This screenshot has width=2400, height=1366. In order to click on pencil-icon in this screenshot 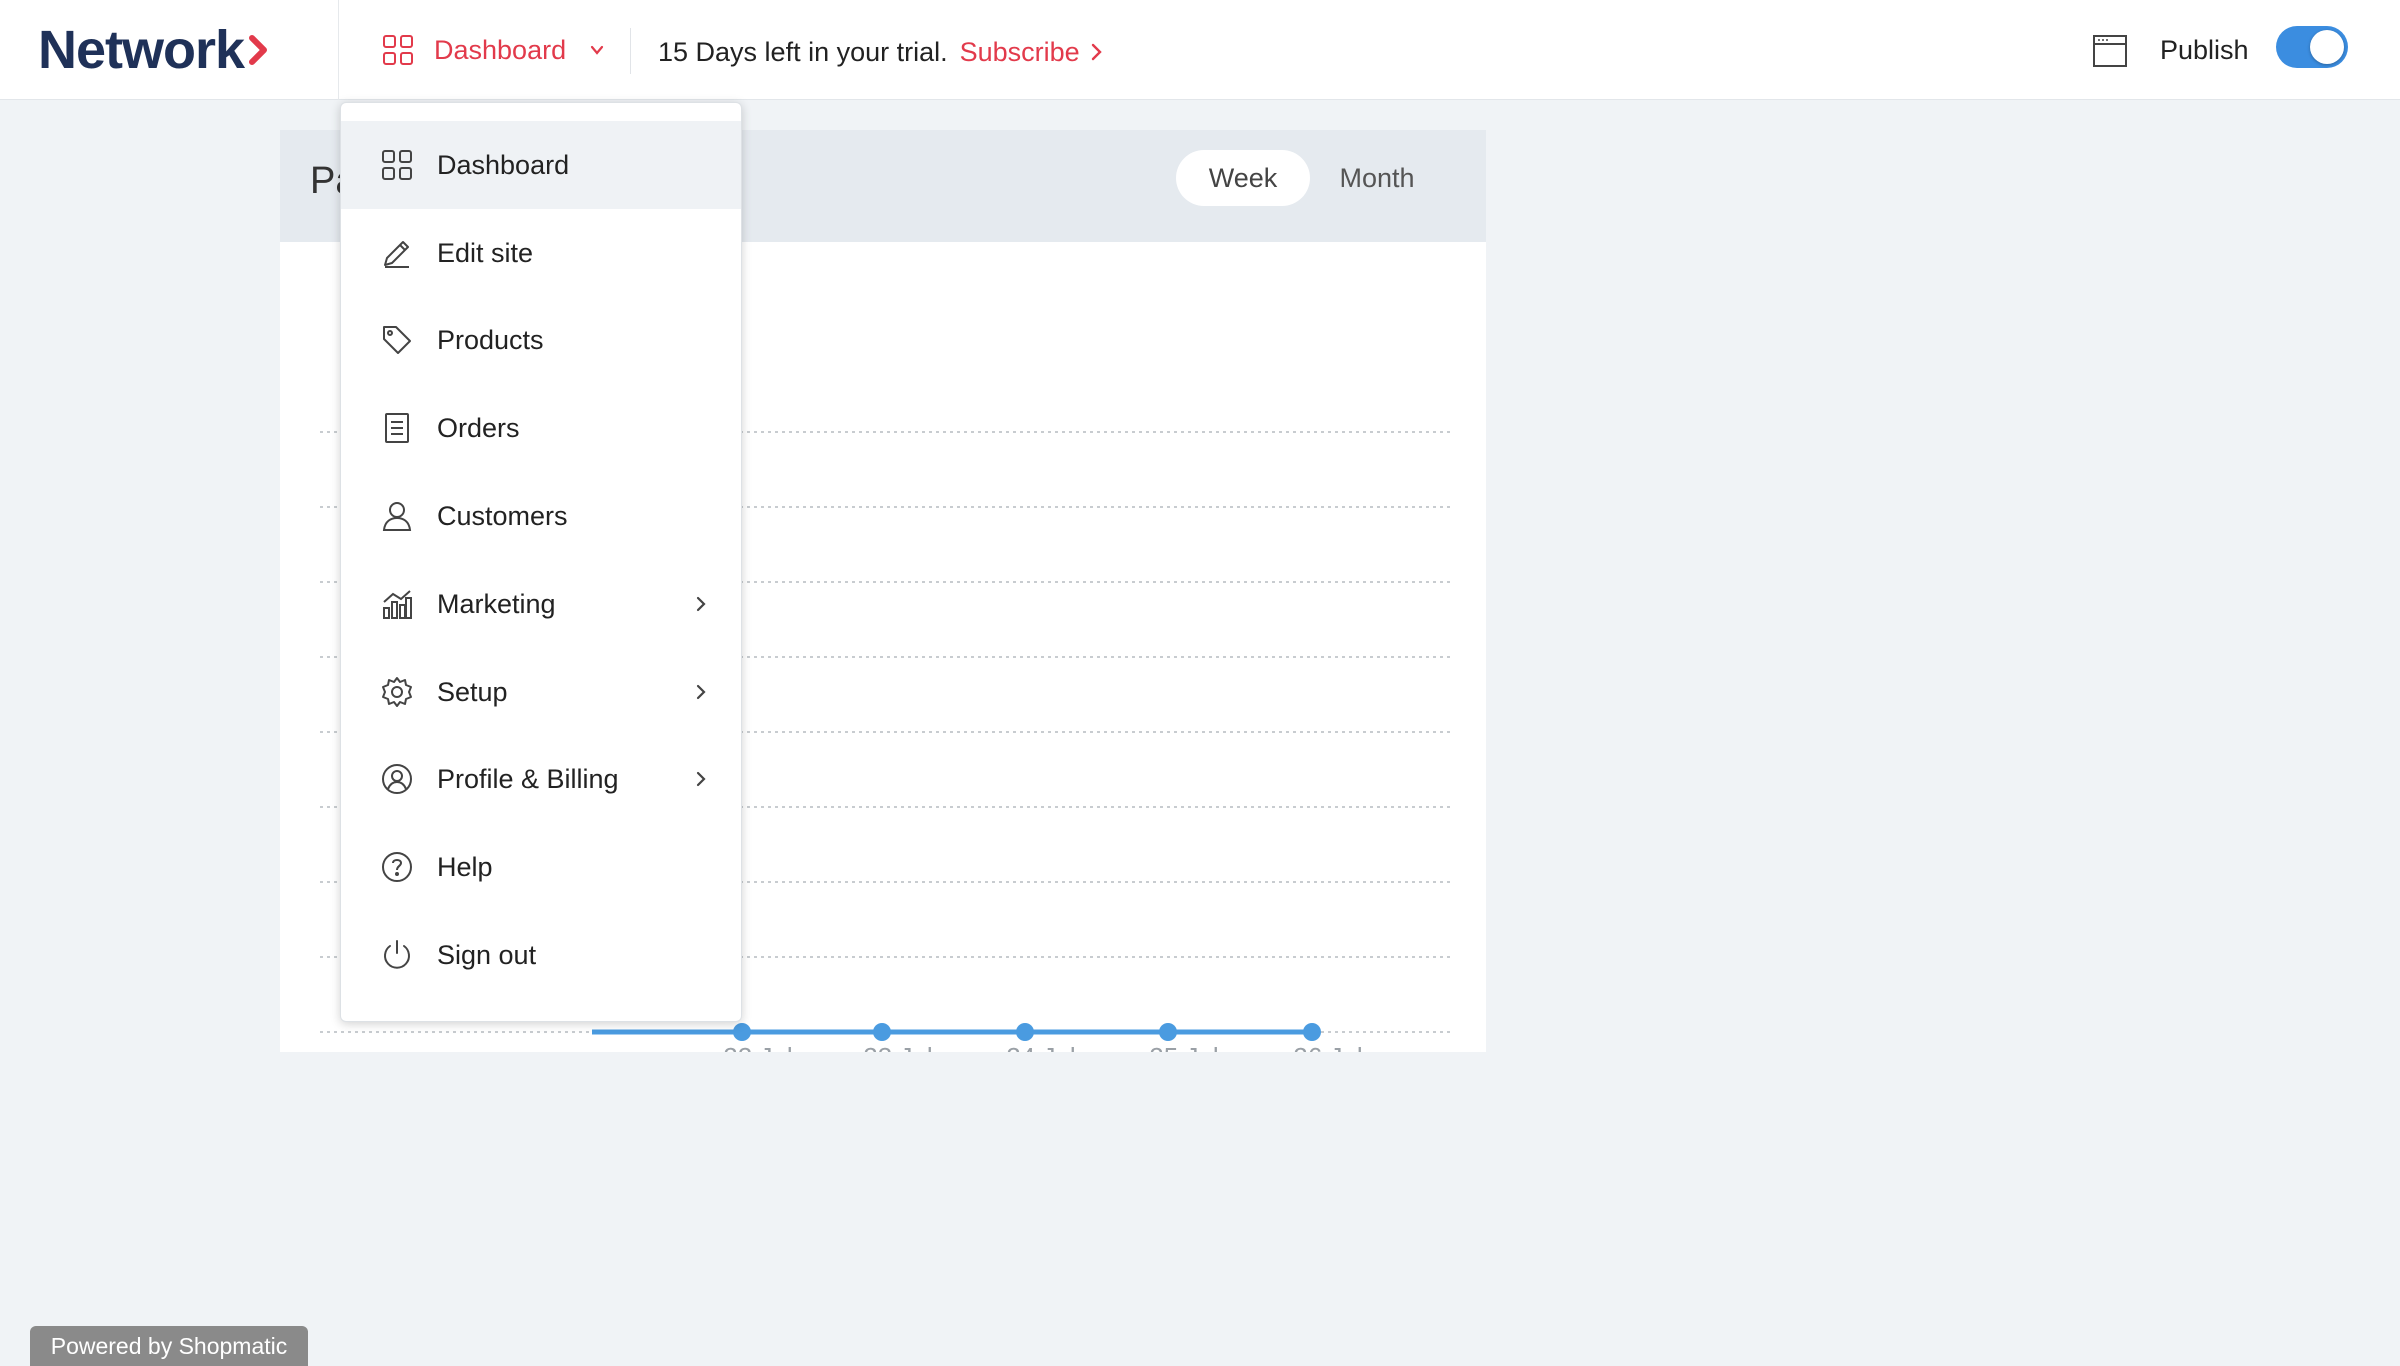, I will do `click(396, 254)`.